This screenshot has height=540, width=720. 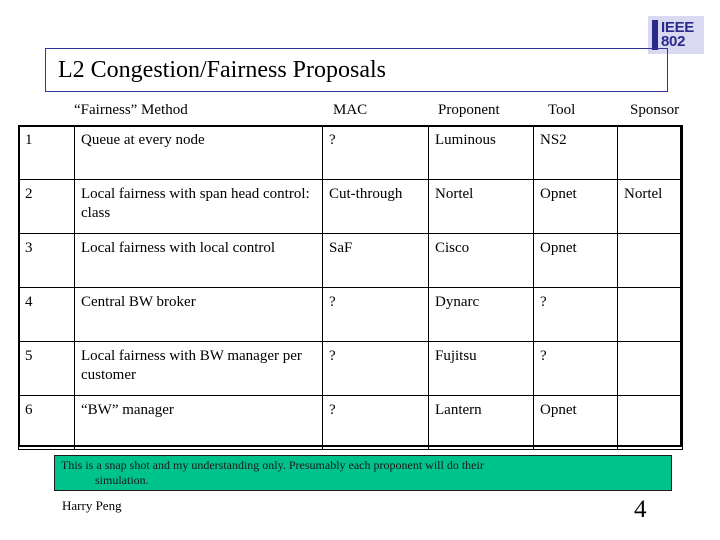 What do you see at coordinates (198, 260) in the screenshot?
I see `cell-method: Local fairness with local control` at bounding box center [198, 260].